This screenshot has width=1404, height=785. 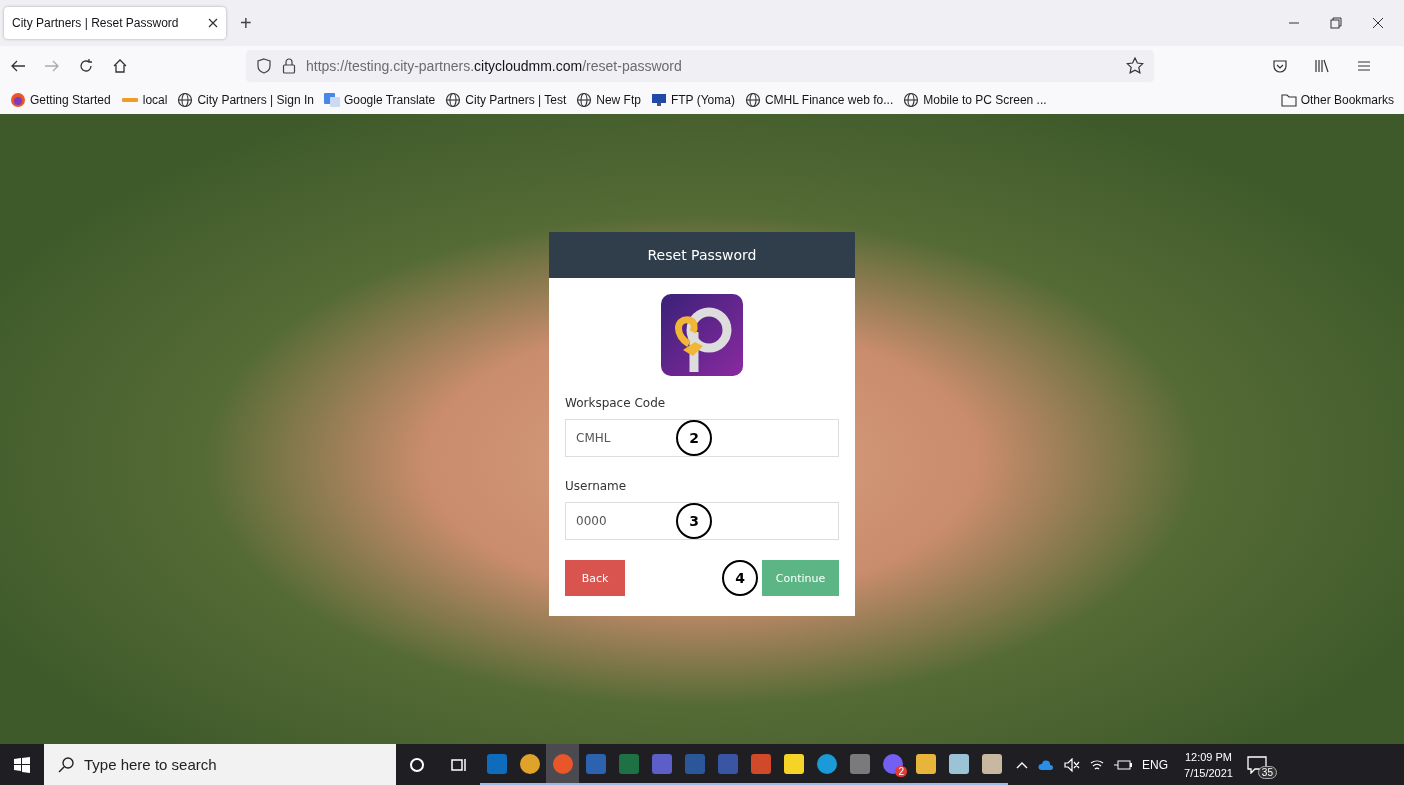 What do you see at coordinates (1046, 764) in the screenshot?
I see `cloud-icon` at bounding box center [1046, 764].